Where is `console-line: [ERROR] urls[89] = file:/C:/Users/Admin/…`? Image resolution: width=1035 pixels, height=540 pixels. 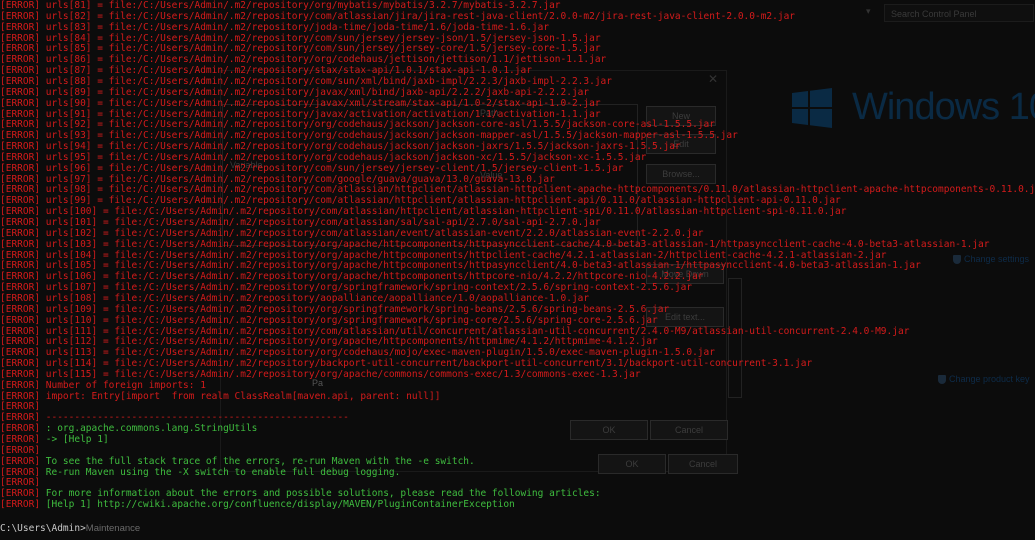 console-line: [ERROR] urls[89] = file:/C:/Users/Admin/… is located at coordinates (294, 92).